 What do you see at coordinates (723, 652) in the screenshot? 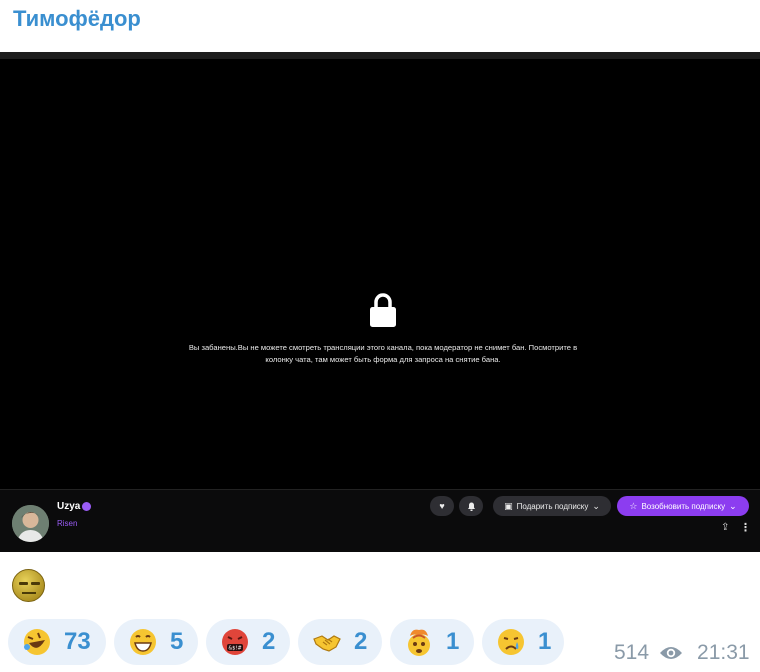
I see `message-time: 21:31` at bounding box center [723, 652].